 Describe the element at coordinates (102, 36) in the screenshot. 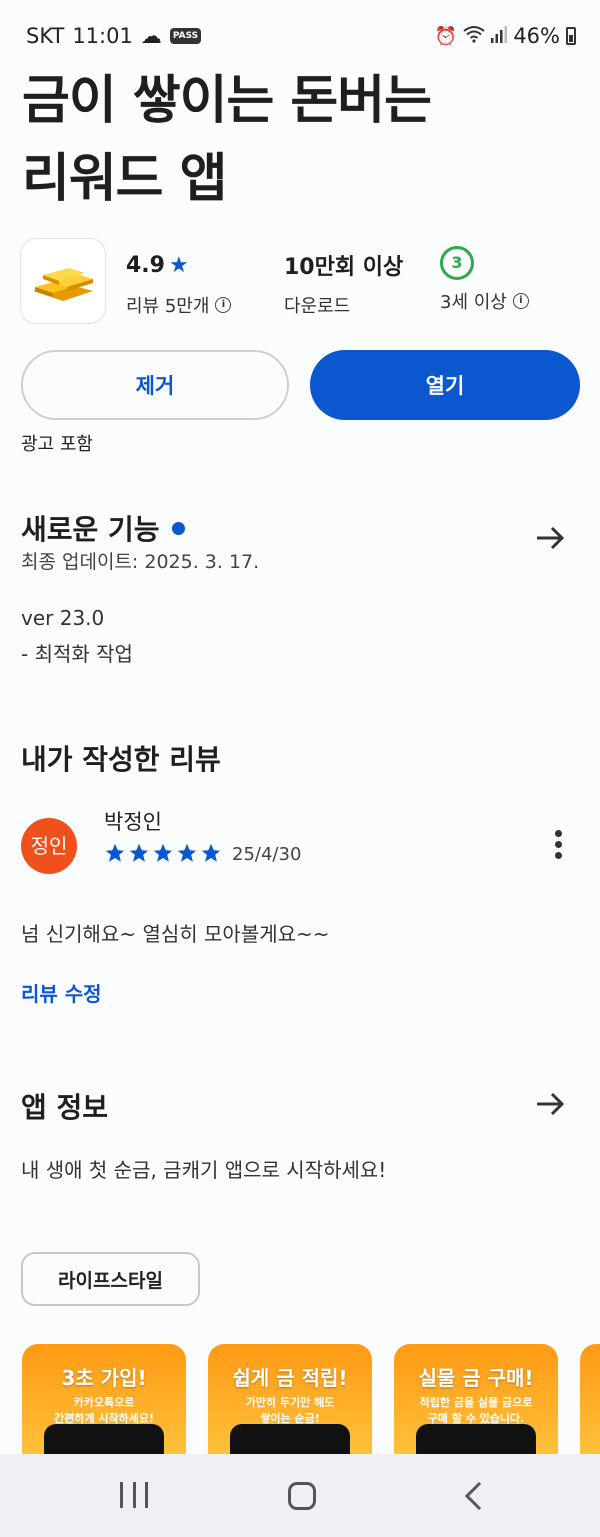

I see `time-label: 11:01` at that location.